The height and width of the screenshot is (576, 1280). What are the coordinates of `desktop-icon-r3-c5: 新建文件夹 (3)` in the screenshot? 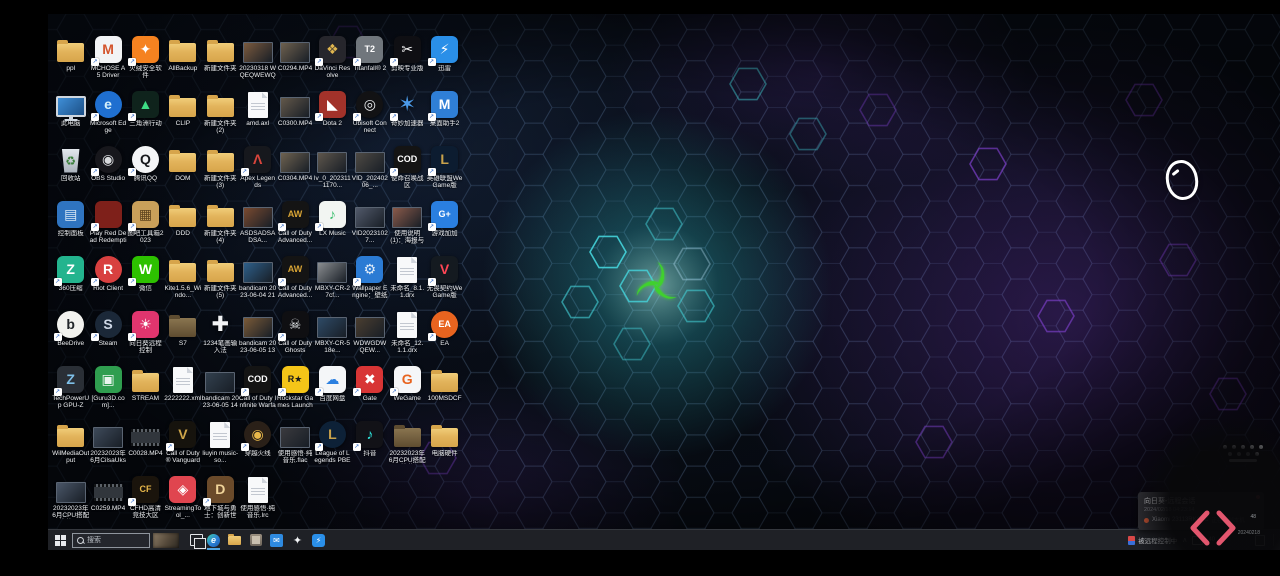 It's located at (220, 171).